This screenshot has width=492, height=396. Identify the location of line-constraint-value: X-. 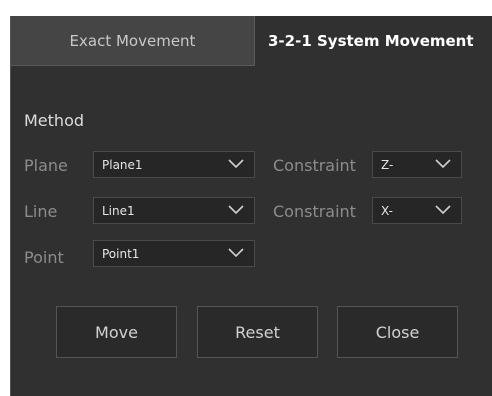
(387, 210).